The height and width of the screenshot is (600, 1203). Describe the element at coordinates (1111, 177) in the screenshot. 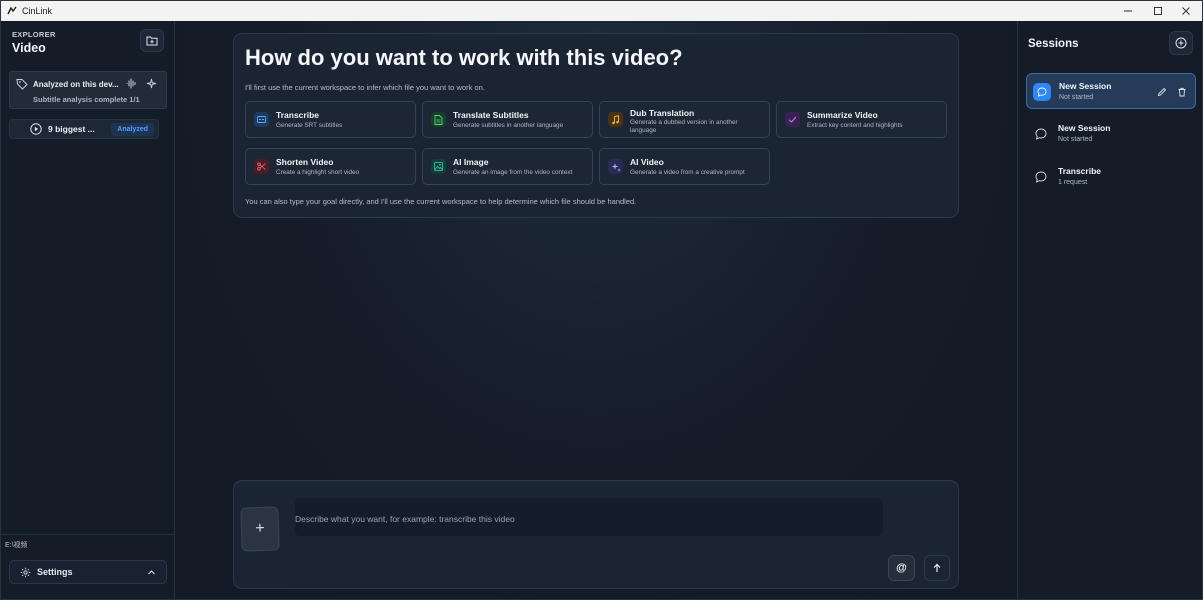

I see `session-item: Transcribe 1 request` at that location.